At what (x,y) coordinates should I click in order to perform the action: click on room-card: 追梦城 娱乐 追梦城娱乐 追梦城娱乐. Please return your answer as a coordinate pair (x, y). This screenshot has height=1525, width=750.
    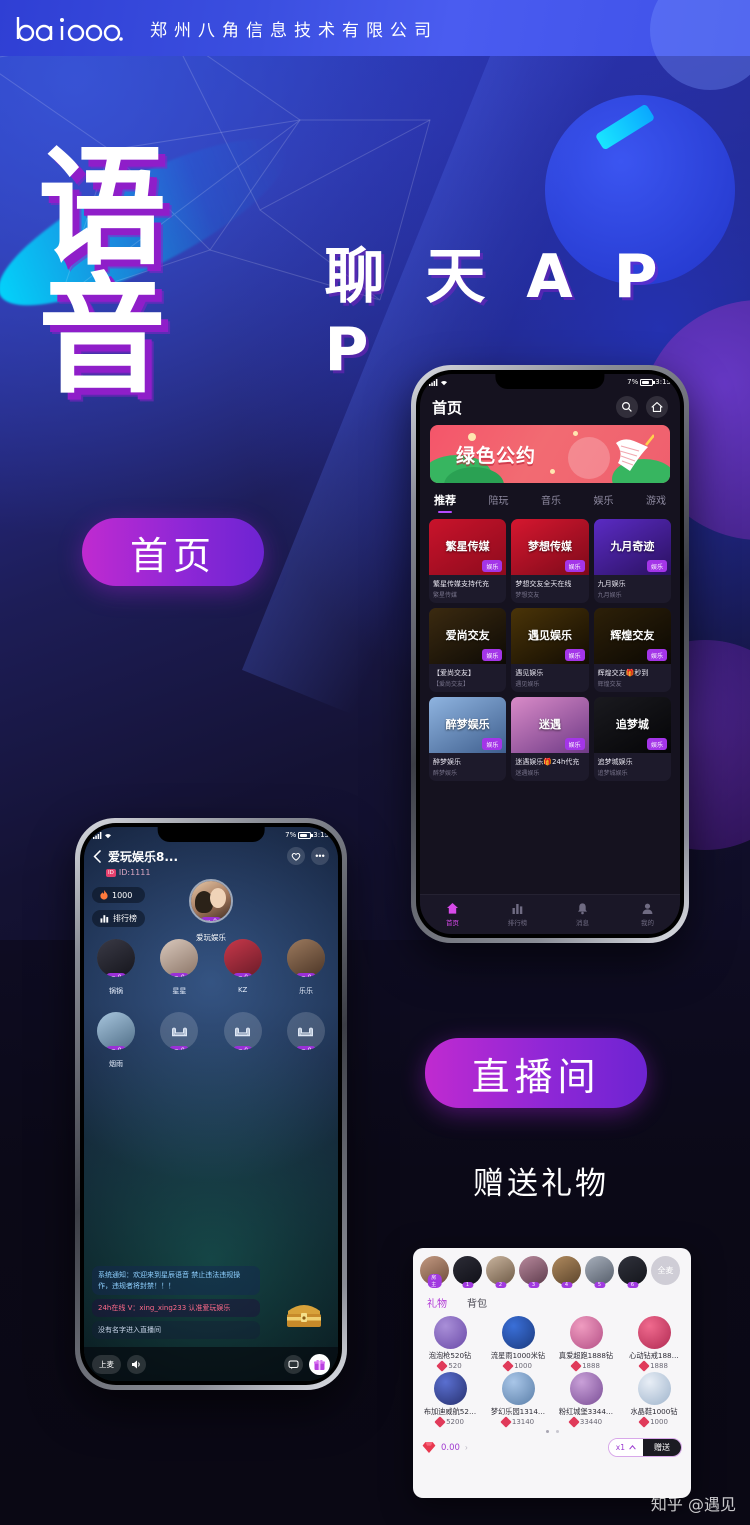
    Looking at the image, I should click on (632, 739).